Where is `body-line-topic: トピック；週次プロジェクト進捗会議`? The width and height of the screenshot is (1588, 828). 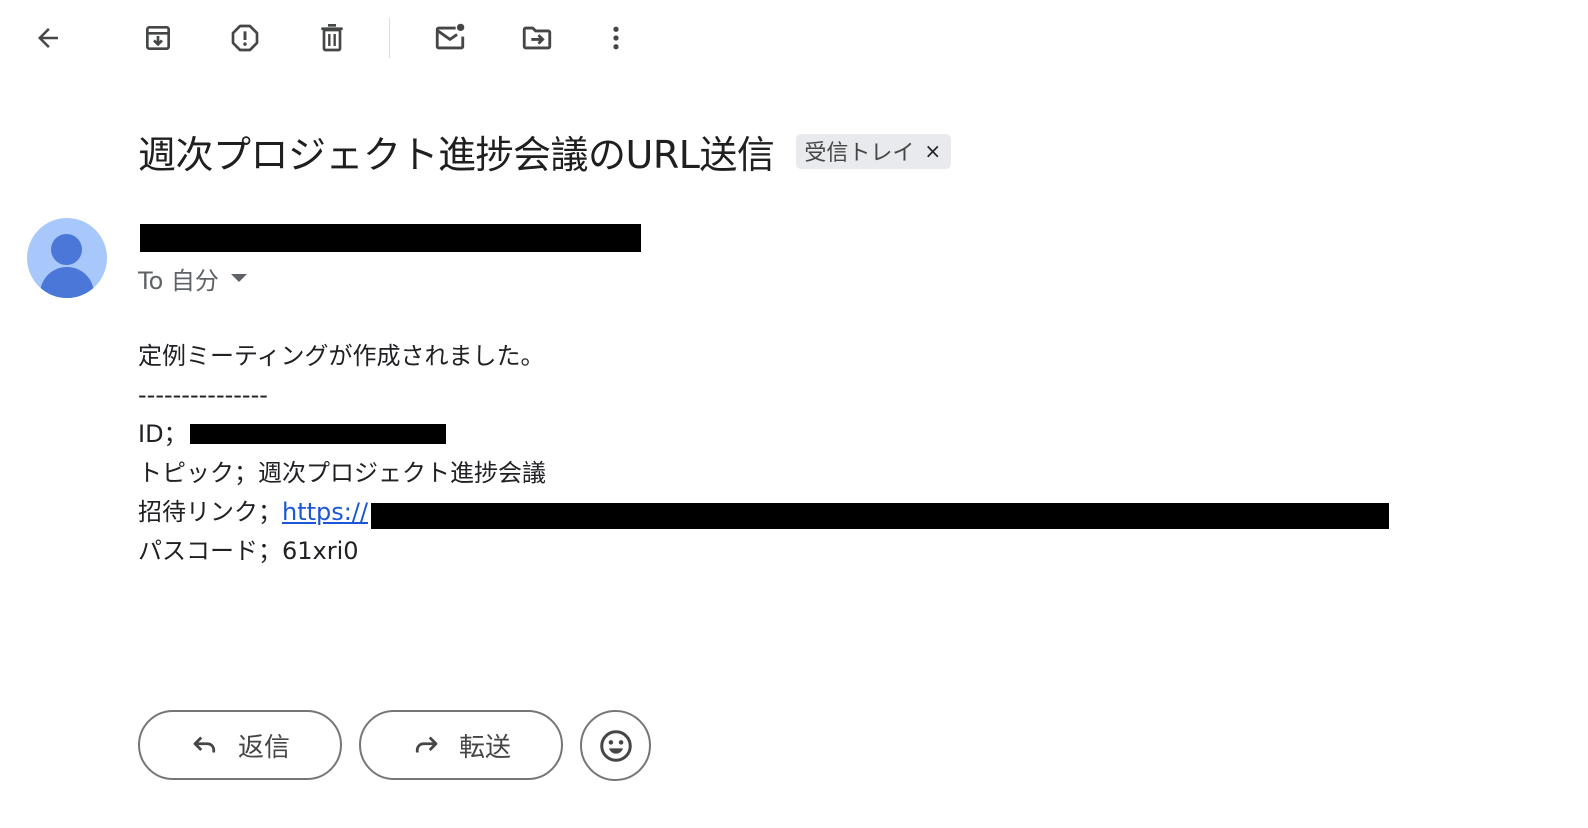 body-line-topic: トピック；週次プロジェクト進捗会議 is located at coordinates (342, 473).